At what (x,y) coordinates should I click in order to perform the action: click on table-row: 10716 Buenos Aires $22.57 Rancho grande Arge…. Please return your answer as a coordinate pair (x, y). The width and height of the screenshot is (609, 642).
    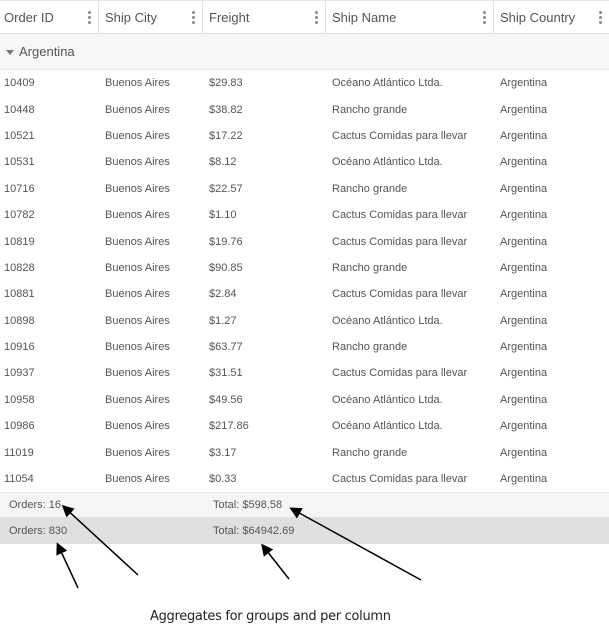
    Looking at the image, I should click on (304, 189).